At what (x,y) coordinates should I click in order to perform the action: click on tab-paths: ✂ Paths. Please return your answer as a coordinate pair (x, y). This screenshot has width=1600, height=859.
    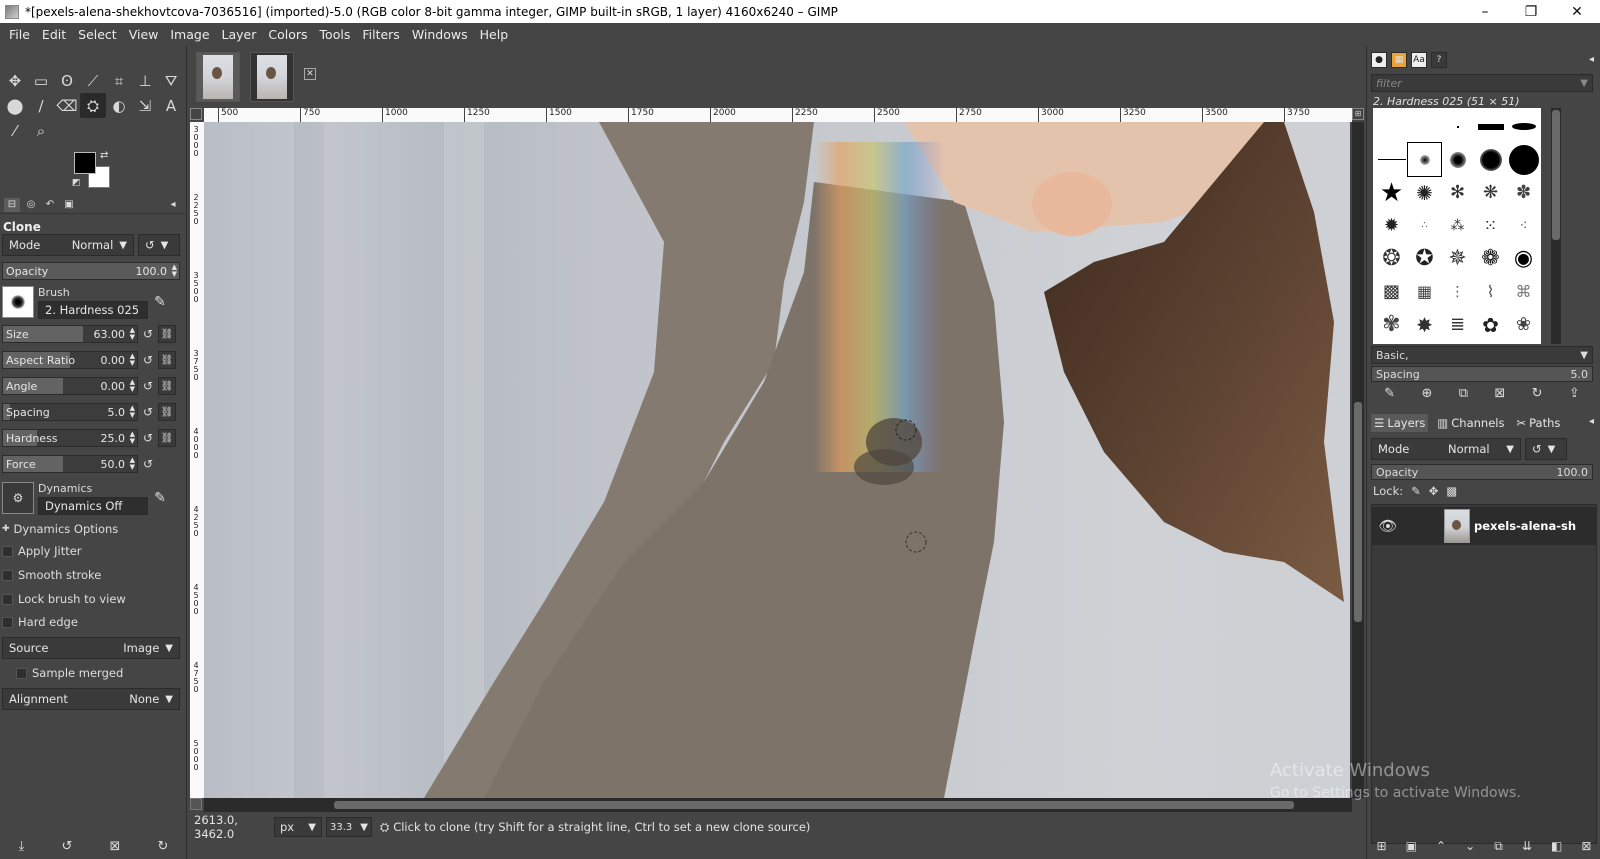
    Looking at the image, I should click on (1538, 423).